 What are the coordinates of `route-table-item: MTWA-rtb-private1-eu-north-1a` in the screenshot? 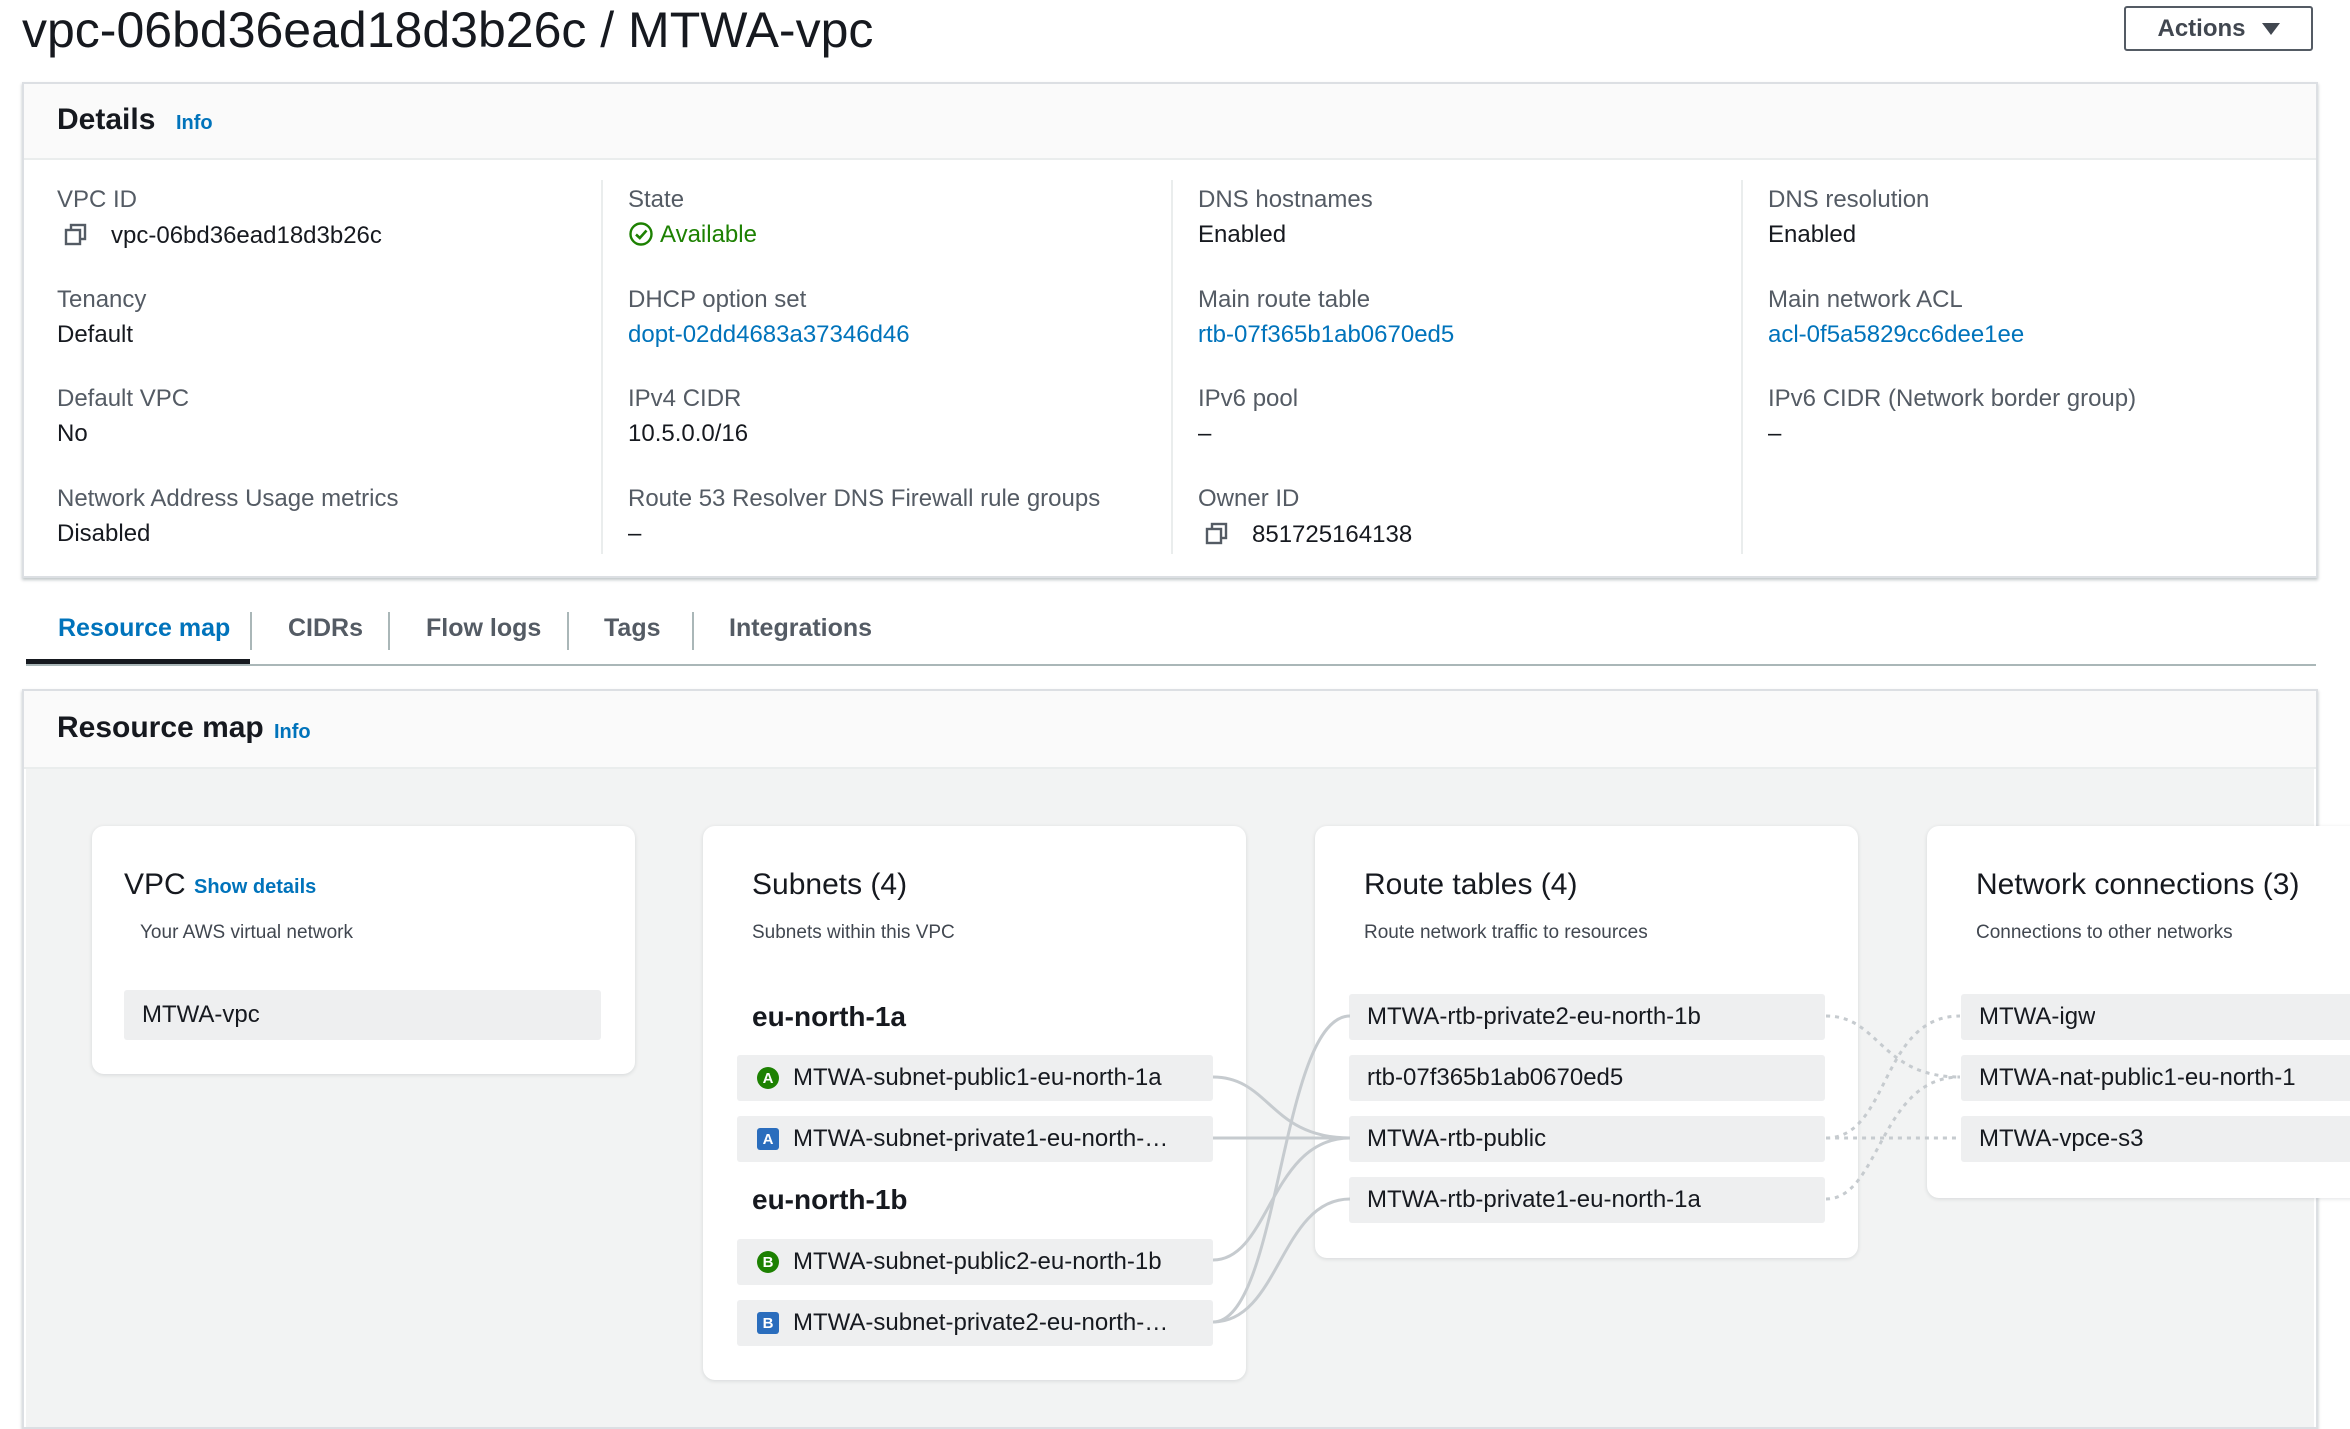 It's located at (1587, 1200).